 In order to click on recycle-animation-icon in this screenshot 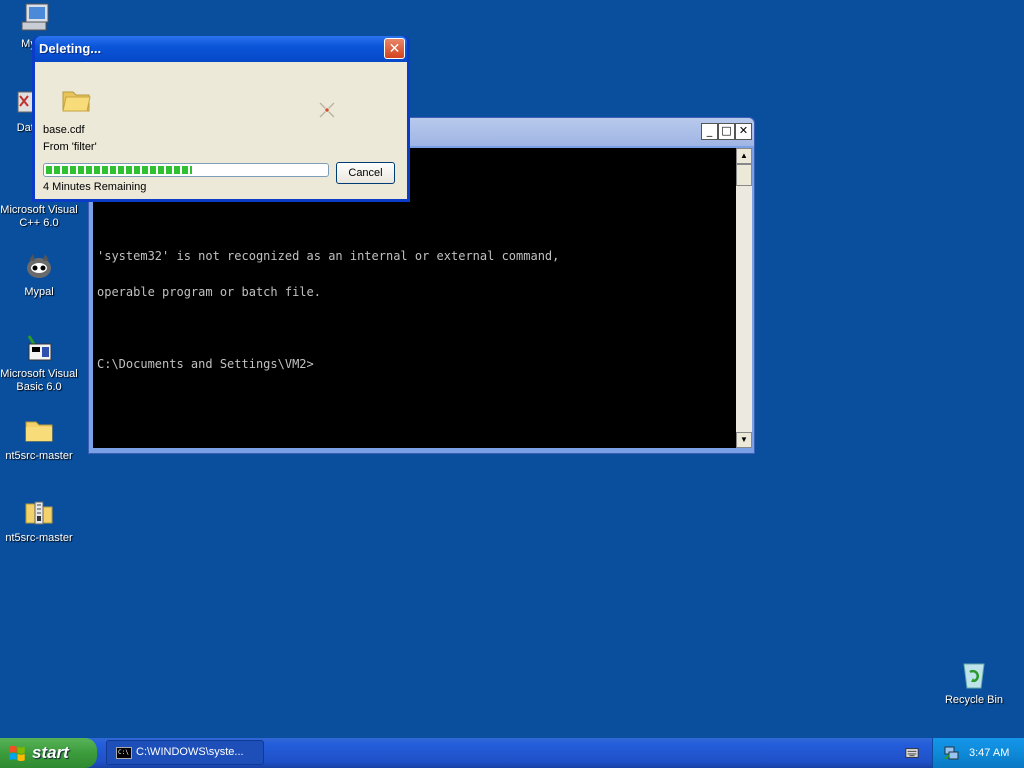, I will do `click(327, 110)`.